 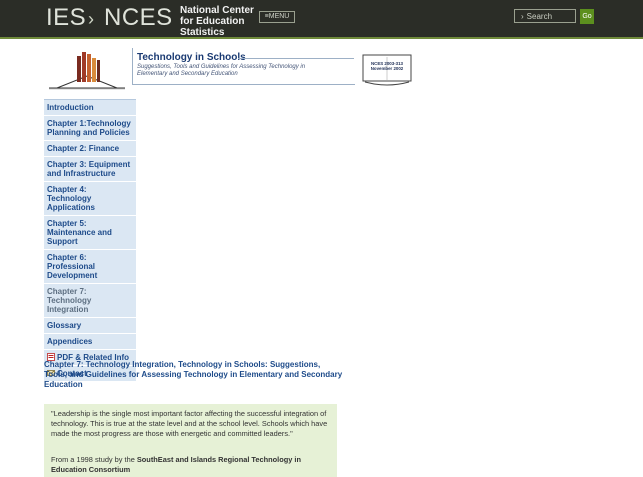 I want to click on center-name: National Center for Education Statistics, so click(x=220, y=21).